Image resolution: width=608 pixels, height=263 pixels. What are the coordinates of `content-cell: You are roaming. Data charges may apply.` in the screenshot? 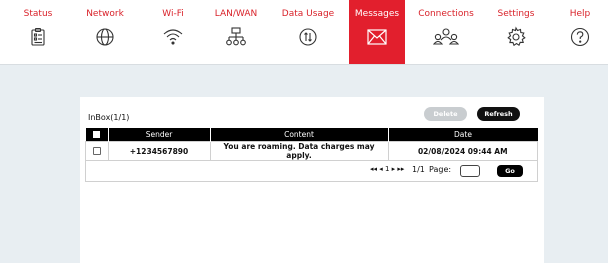 It's located at (299, 151).